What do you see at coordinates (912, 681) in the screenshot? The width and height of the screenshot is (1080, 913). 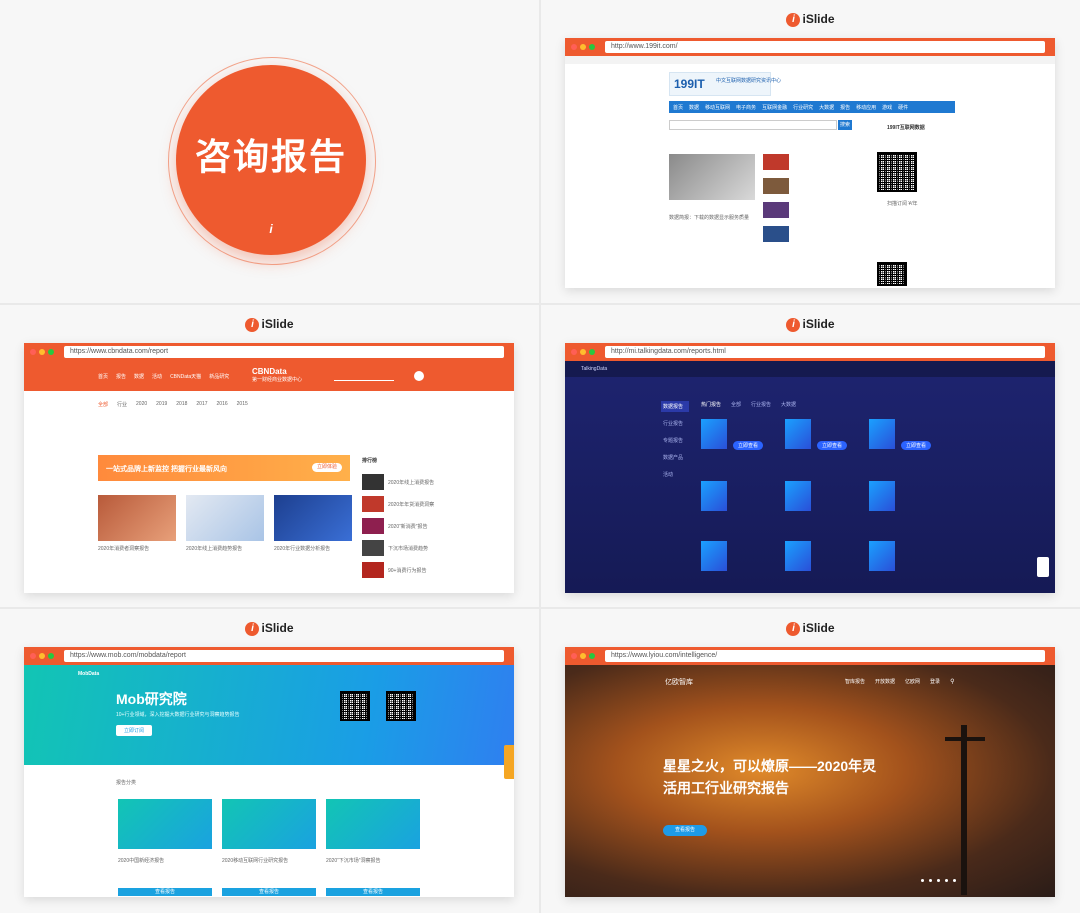 I see `nav-item: 亿欧网` at bounding box center [912, 681].